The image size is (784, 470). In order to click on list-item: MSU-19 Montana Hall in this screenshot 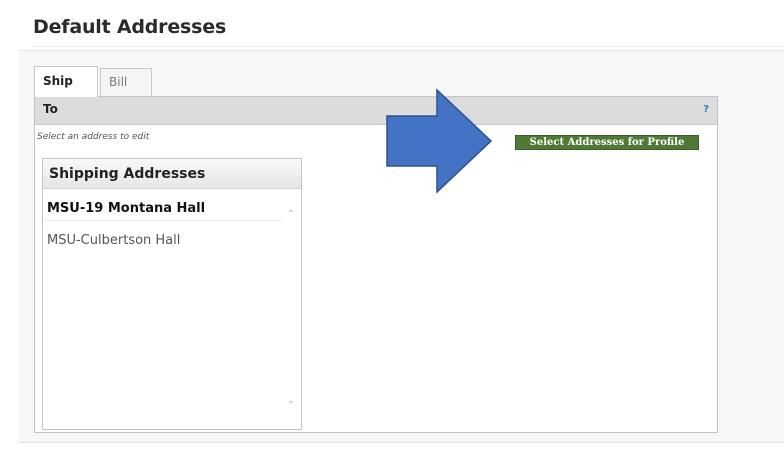, I will do `click(162, 209)`.